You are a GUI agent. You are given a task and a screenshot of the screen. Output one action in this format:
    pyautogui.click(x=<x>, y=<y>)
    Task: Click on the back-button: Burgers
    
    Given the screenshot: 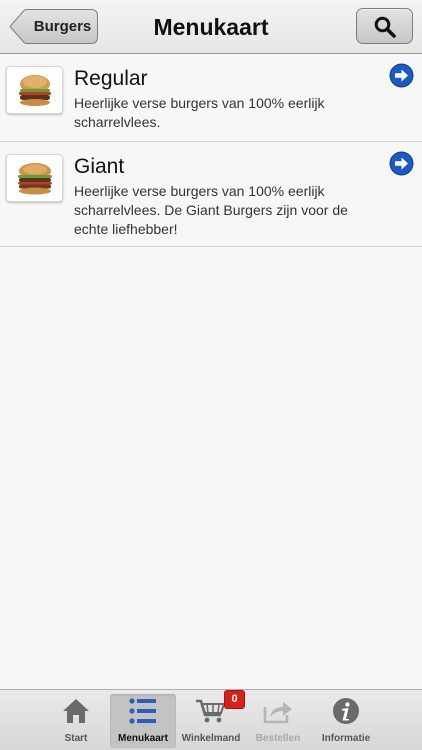 What is the action you would take?
    pyautogui.click(x=53, y=26)
    